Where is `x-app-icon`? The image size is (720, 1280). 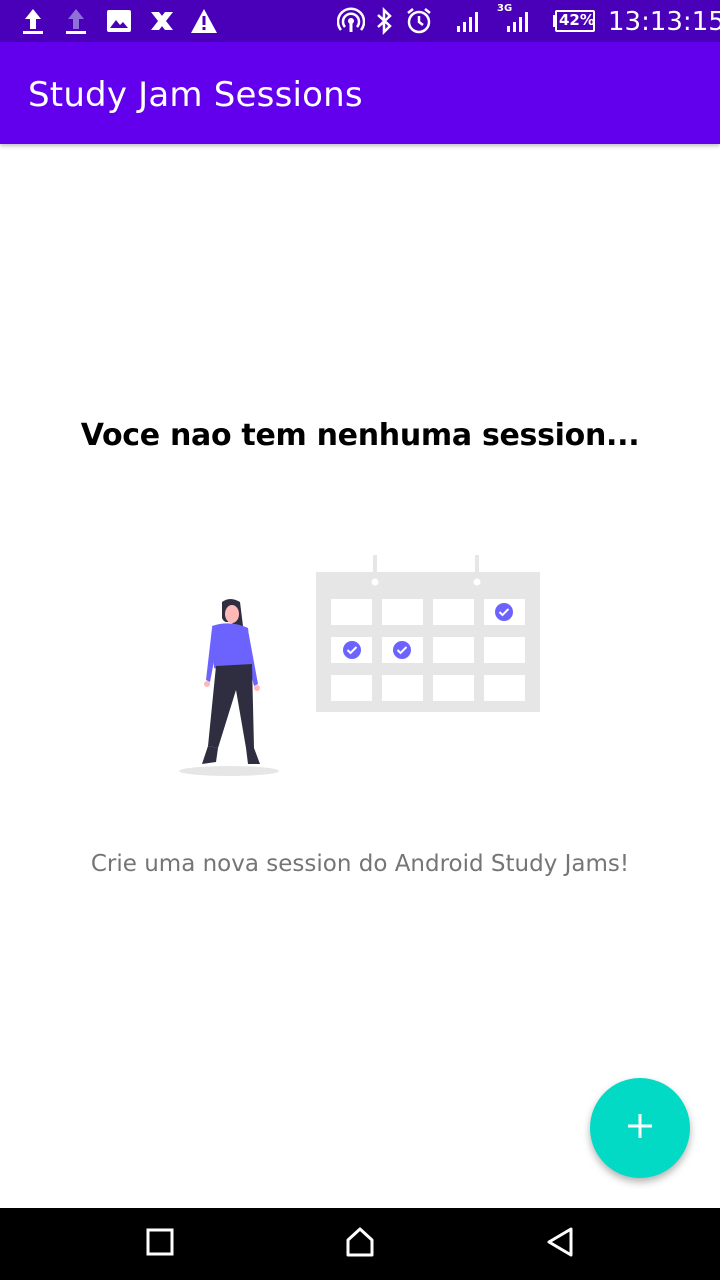 x-app-icon is located at coordinates (162, 21).